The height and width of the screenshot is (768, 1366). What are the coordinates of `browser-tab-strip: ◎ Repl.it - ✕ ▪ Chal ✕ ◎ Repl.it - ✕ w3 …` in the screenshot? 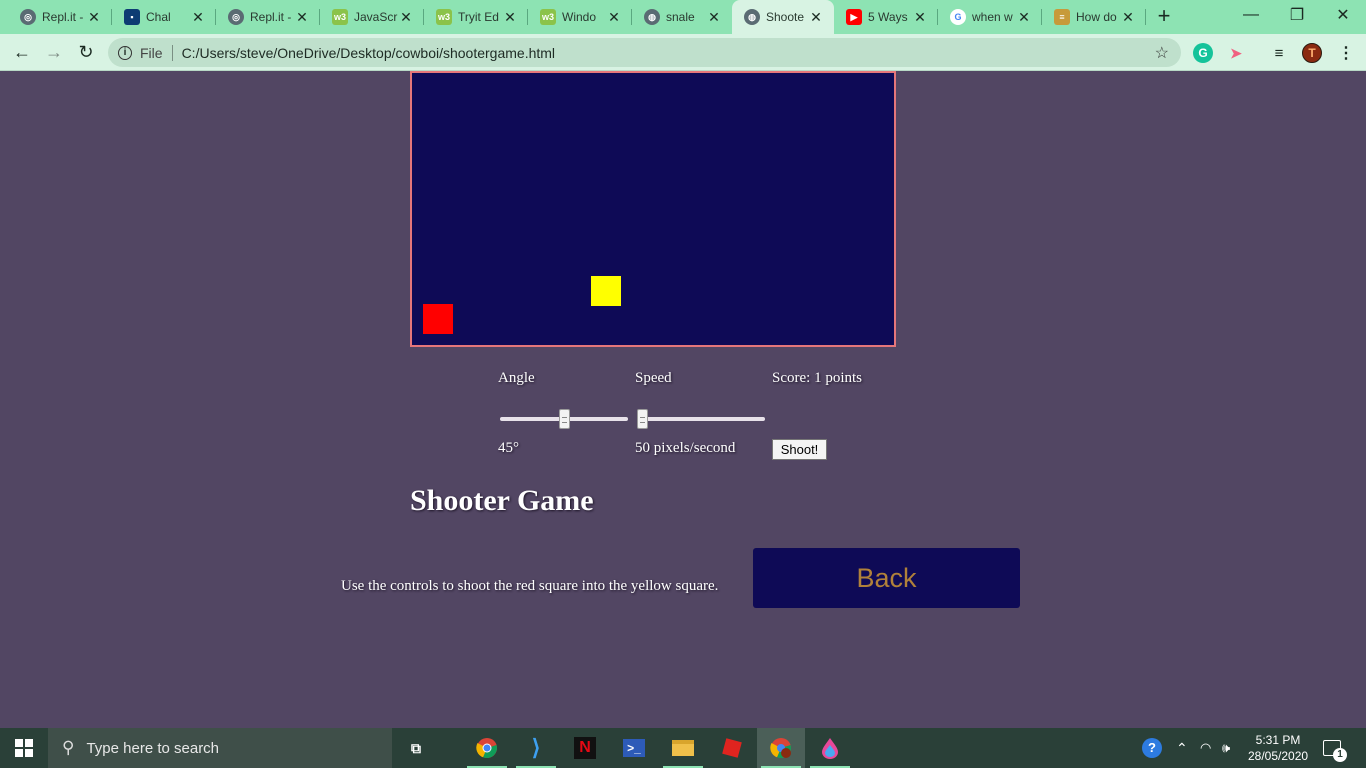 It's located at (683, 17).